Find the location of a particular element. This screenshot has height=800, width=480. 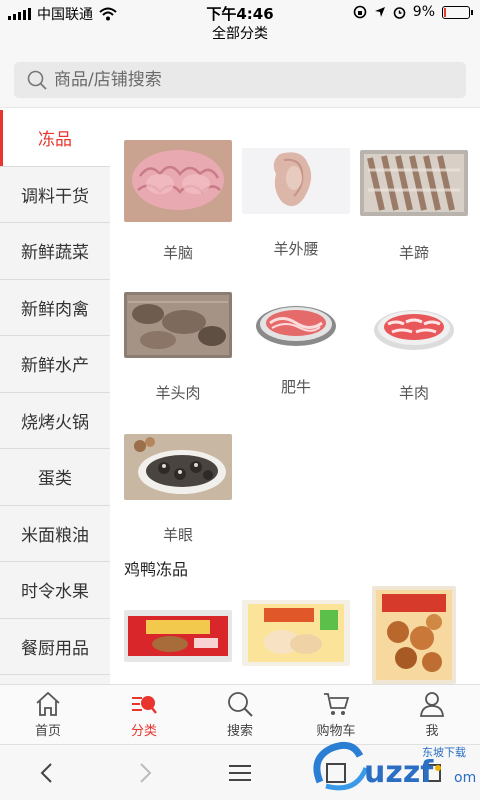

search-box is located at coordinates (240, 80).